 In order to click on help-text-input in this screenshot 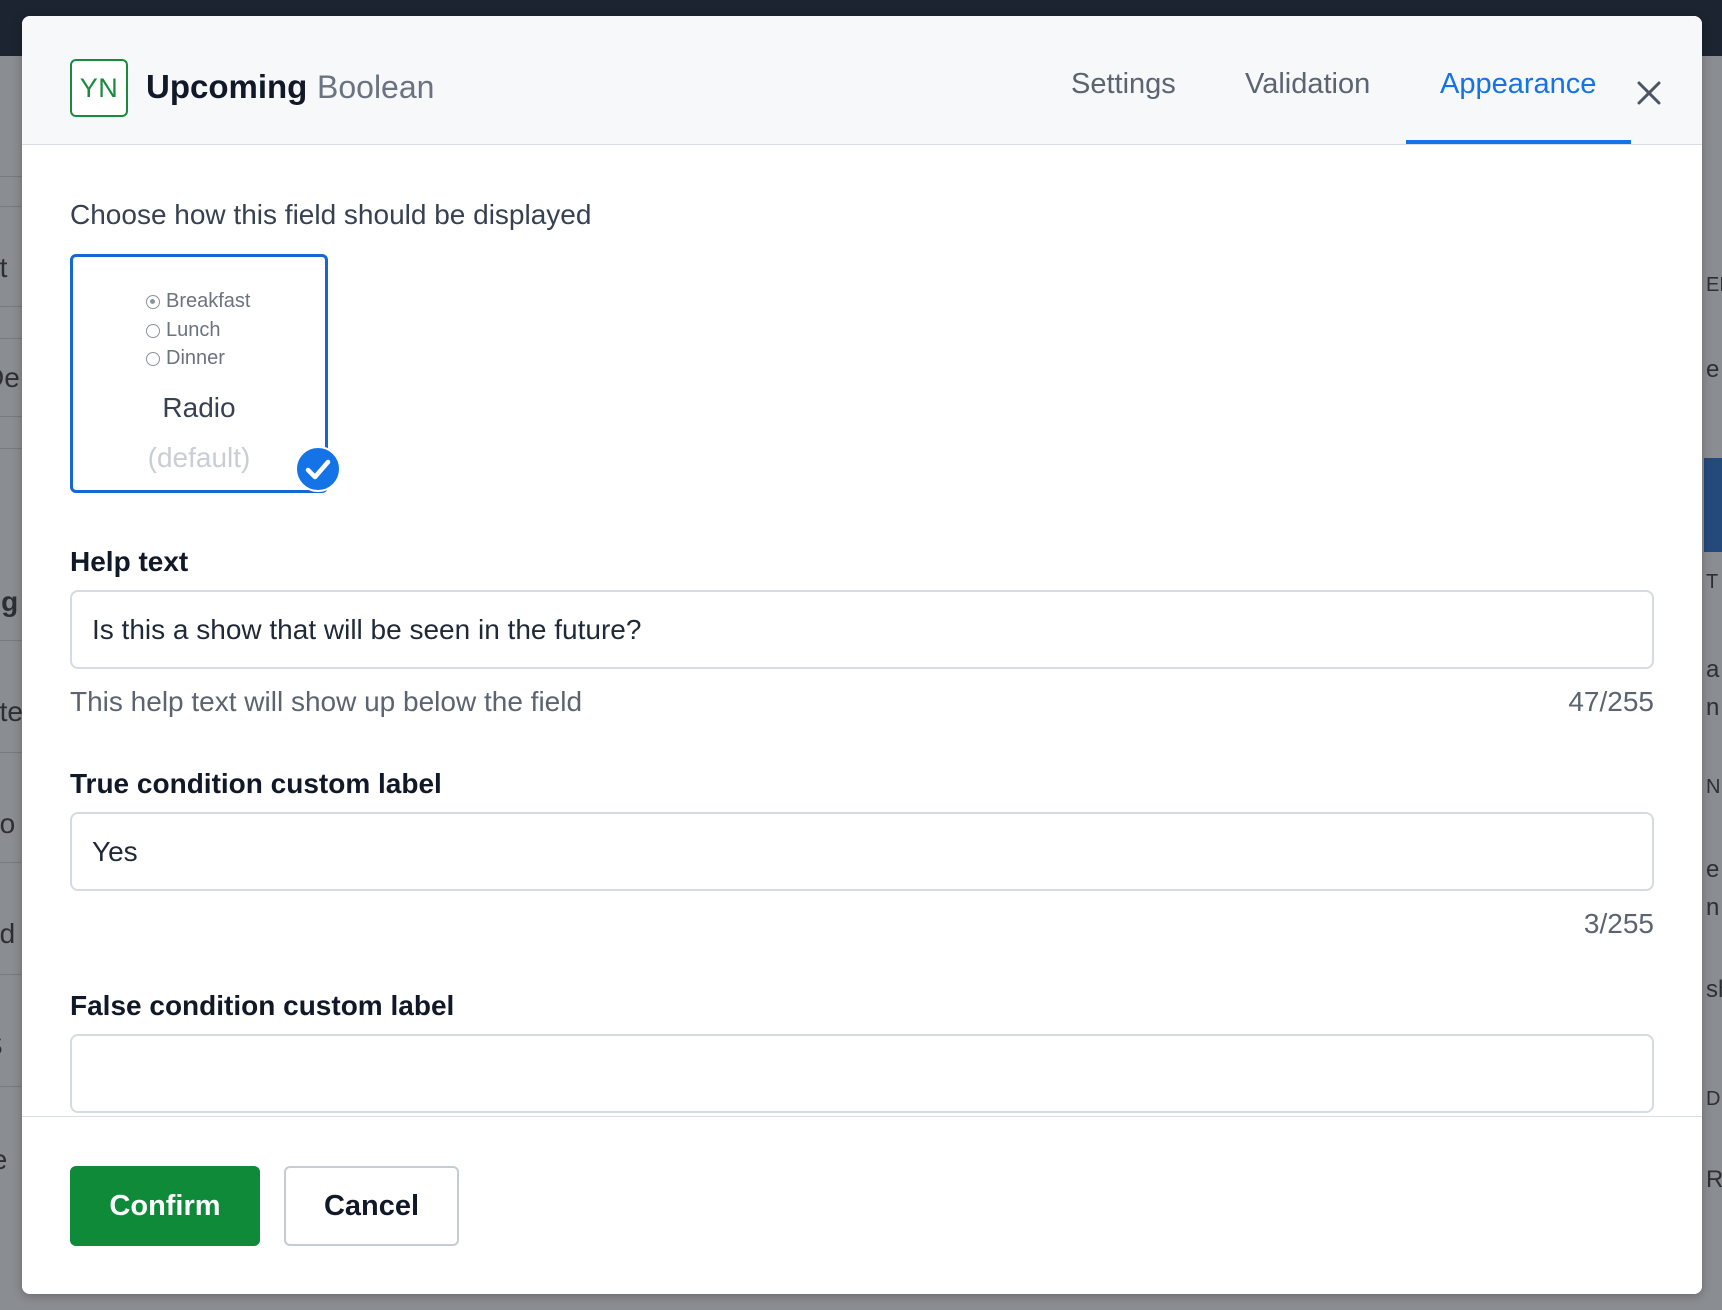, I will do `click(862, 629)`.